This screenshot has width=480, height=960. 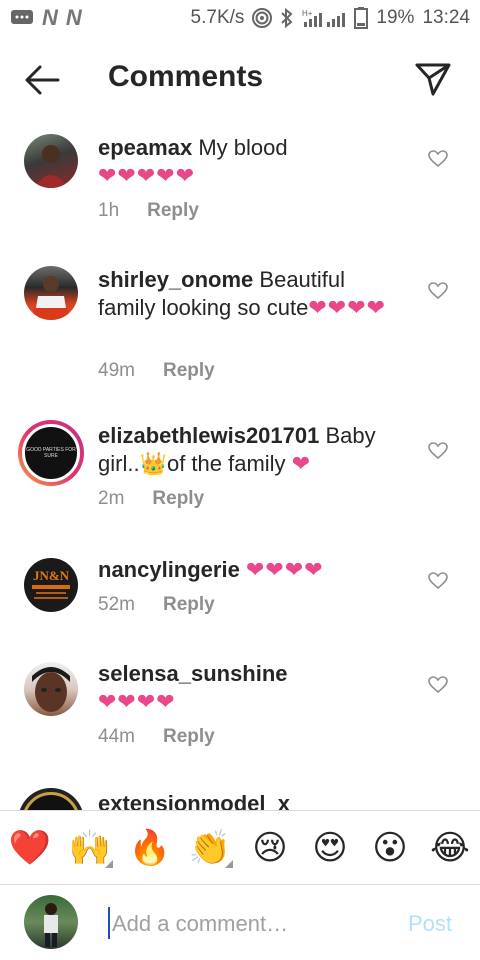 I want to click on emoji-heart-eyes: 😍, so click(x=330, y=847).